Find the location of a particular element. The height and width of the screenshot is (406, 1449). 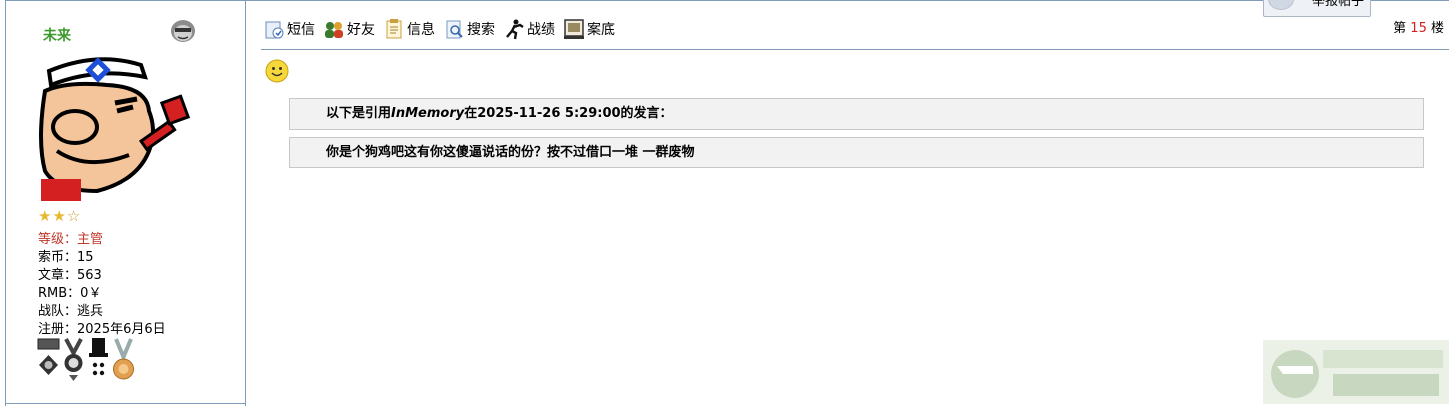

user-level: 等级：主管 is located at coordinates (71, 239).